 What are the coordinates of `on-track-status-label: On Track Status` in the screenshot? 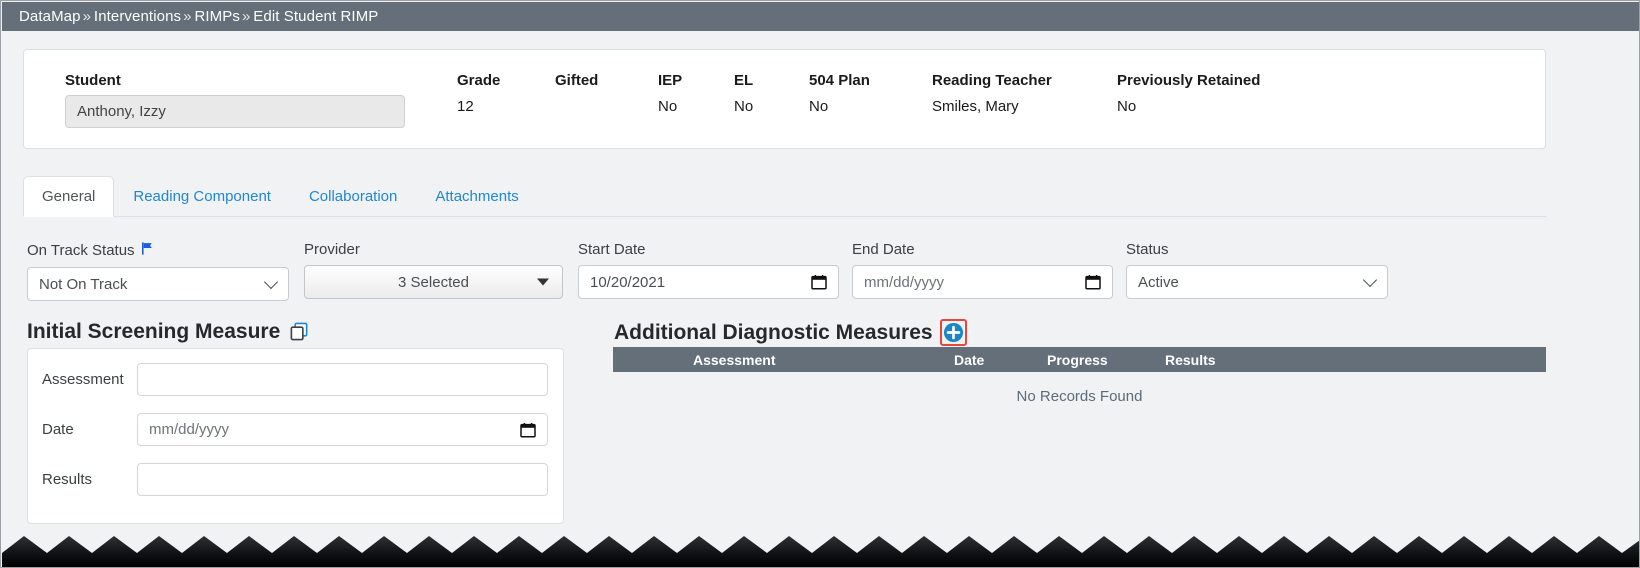 It's located at (158, 251).